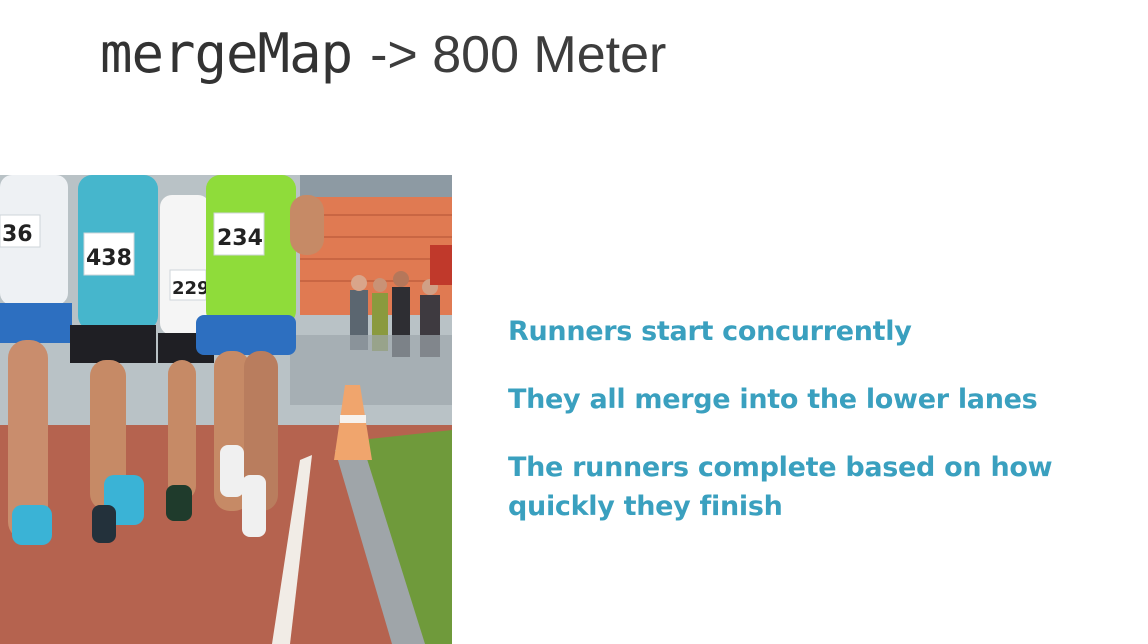  What do you see at coordinates (773, 399) in the screenshot?
I see `bullet-item: They all merge into the lower lanes` at bounding box center [773, 399].